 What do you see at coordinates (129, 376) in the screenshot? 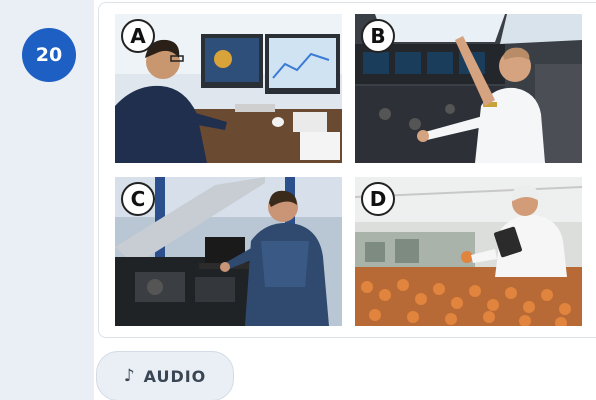
I see `music-note-icon: ♪` at bounding box center [129, 376].